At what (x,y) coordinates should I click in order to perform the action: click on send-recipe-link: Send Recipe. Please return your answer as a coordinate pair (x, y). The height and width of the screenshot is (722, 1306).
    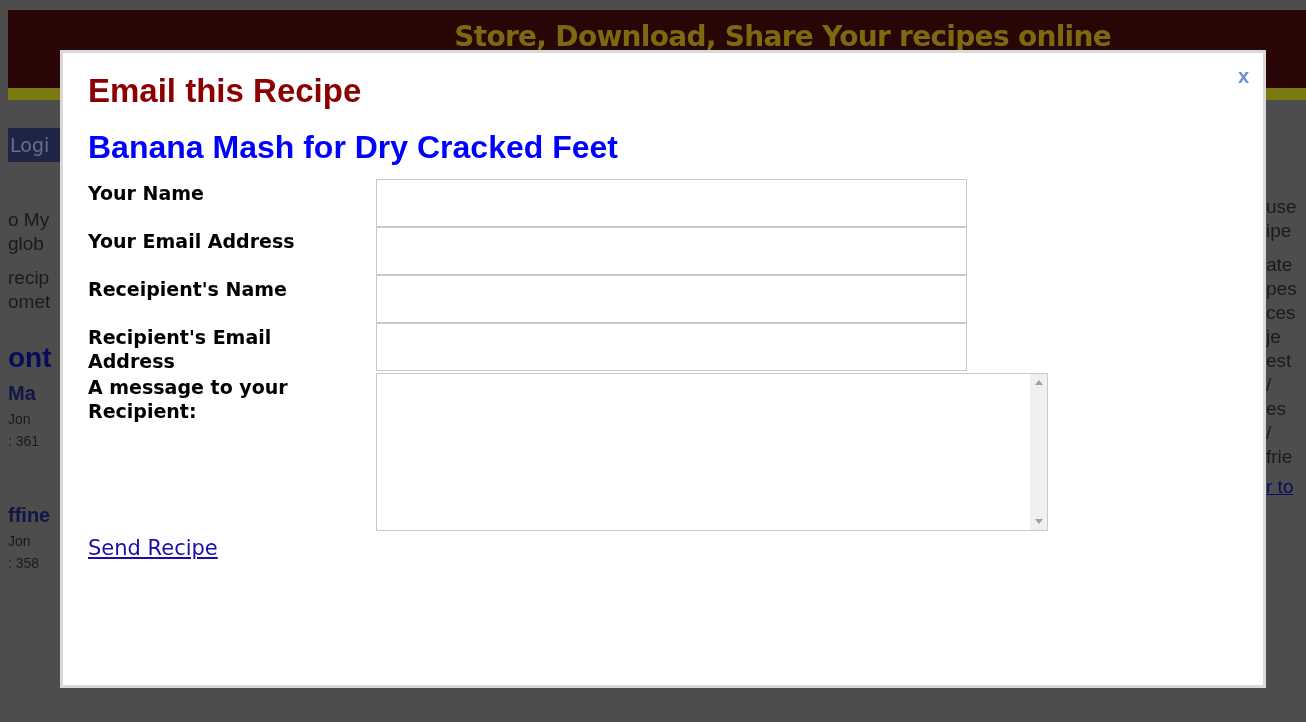
    Looking at the image, I should click on (153, 549).